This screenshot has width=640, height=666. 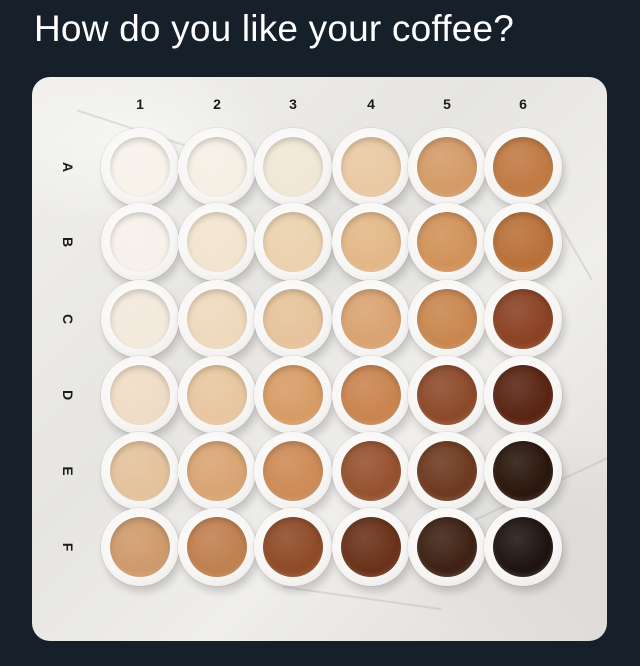 I want to click on coffee-cup-c3, so click(x=293, y=319).